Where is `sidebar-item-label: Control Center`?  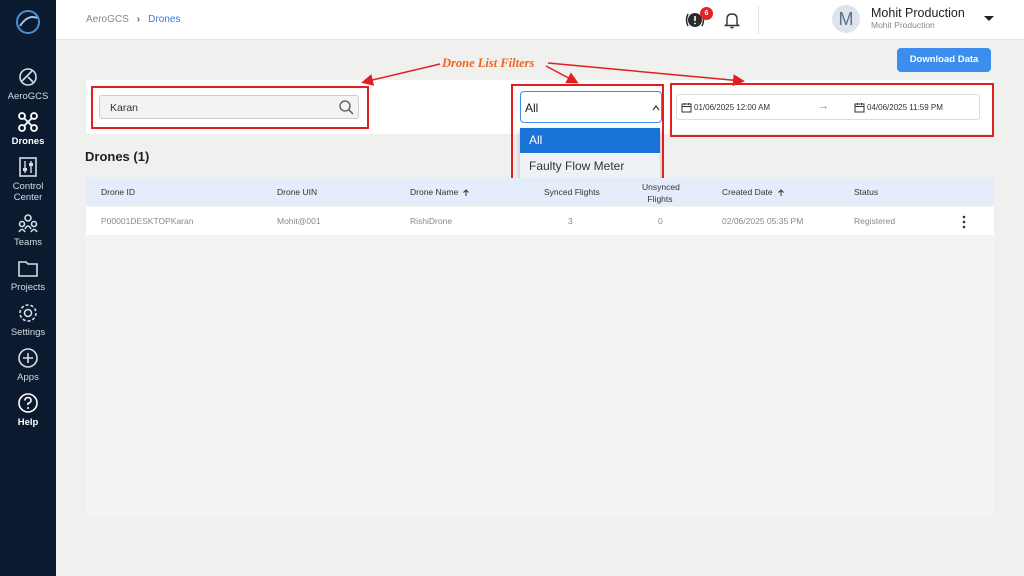
sidebar-item-label: Control Center is located at coordinates (28, 192).